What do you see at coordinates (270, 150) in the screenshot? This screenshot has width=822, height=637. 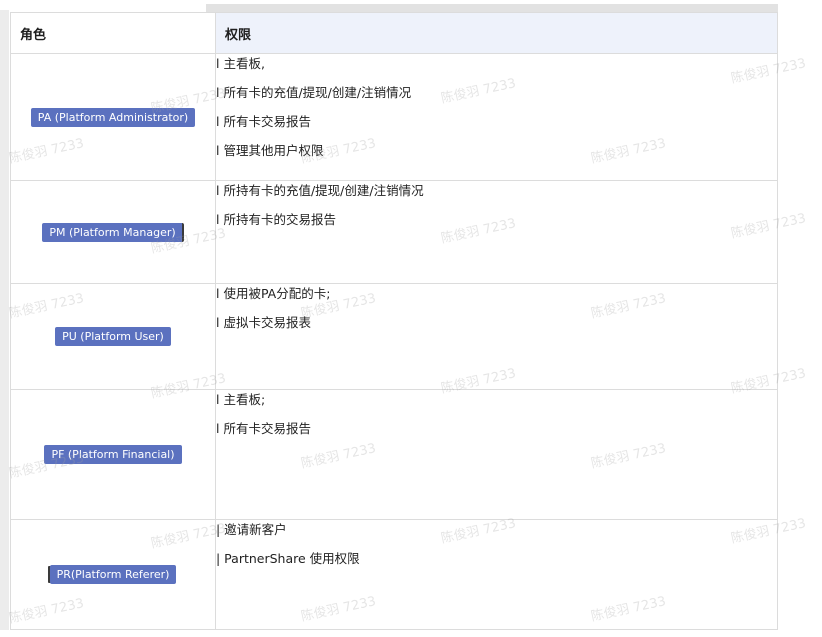 I see `permission-item: l 管理其他用户权限` at bounding box center [270, 150].